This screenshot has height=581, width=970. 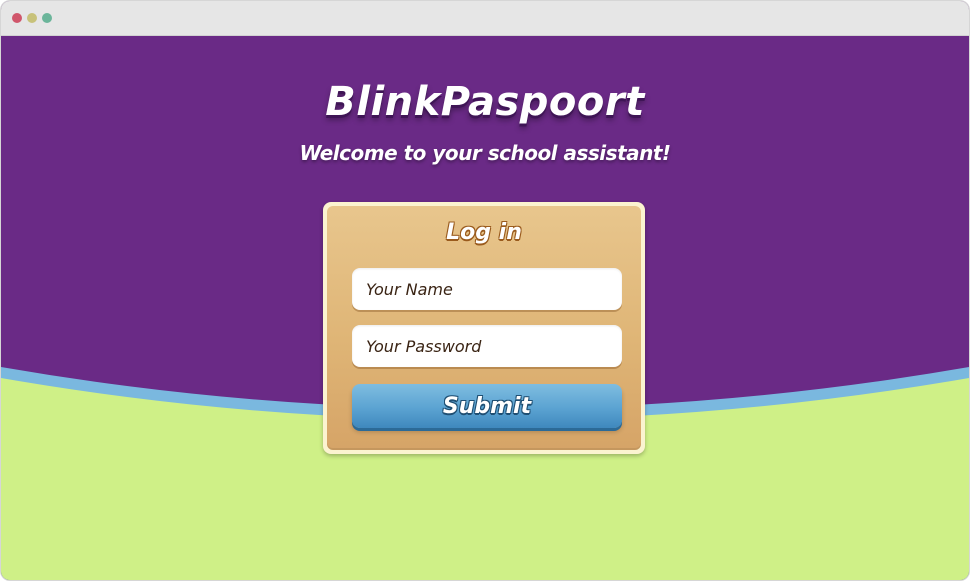 I want to click on login-card: Log in Submit, so click(x=484, y=328).